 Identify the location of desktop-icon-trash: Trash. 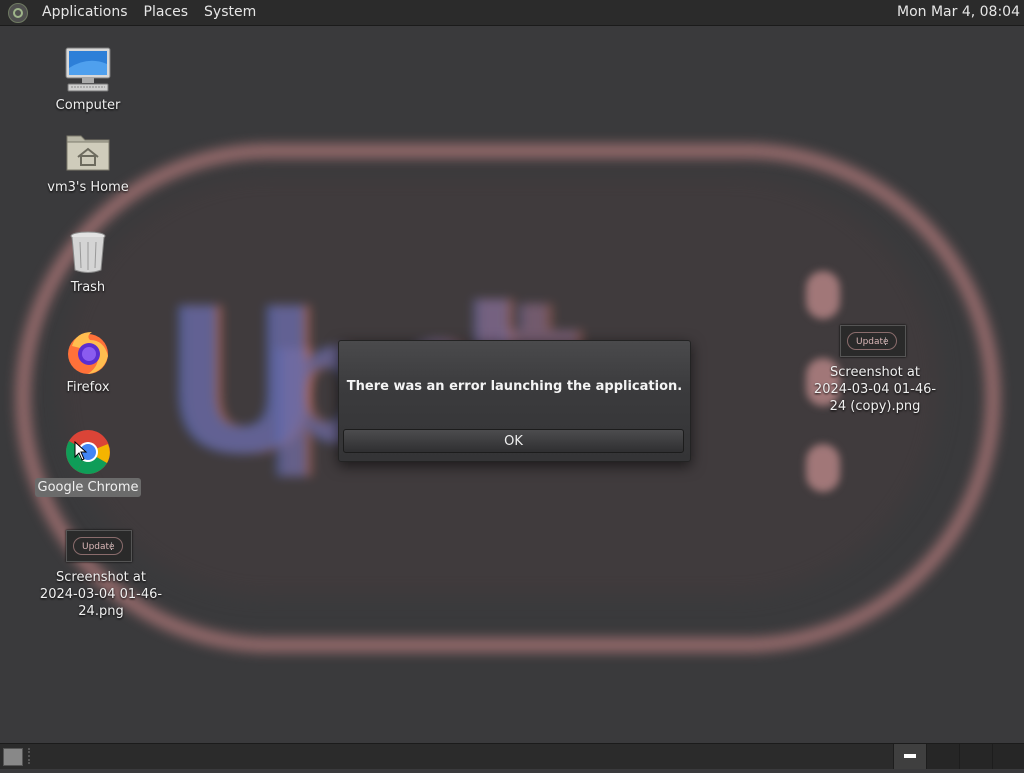
(88, 262).